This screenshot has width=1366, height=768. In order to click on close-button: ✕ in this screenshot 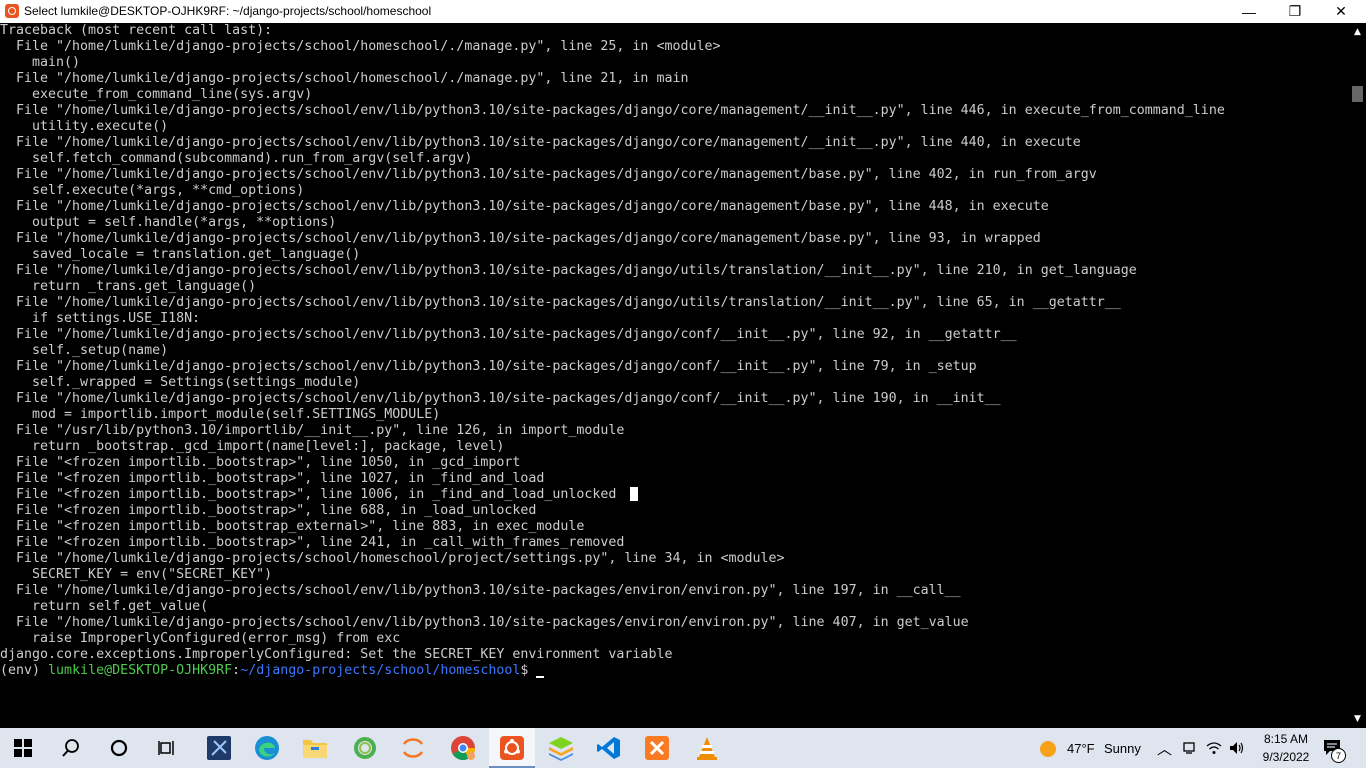, I will do `click(1341, 11)`.